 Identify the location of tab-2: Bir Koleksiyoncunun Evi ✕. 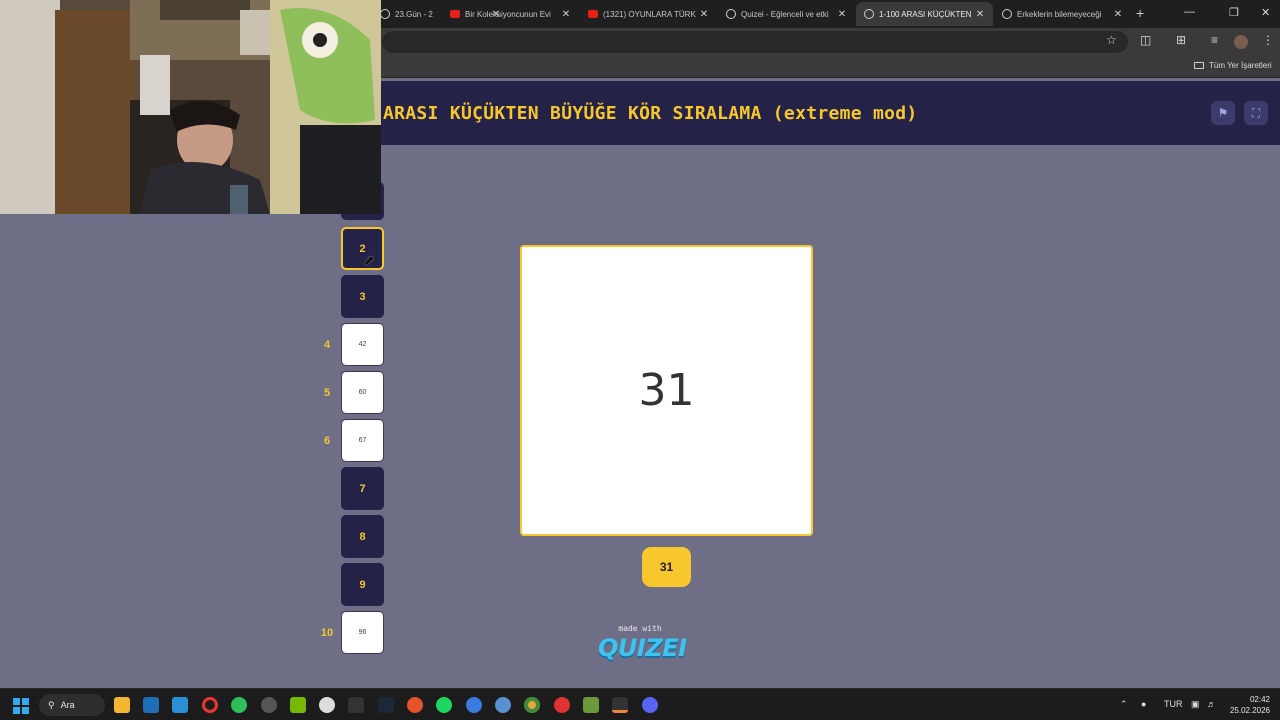
(510, 14).